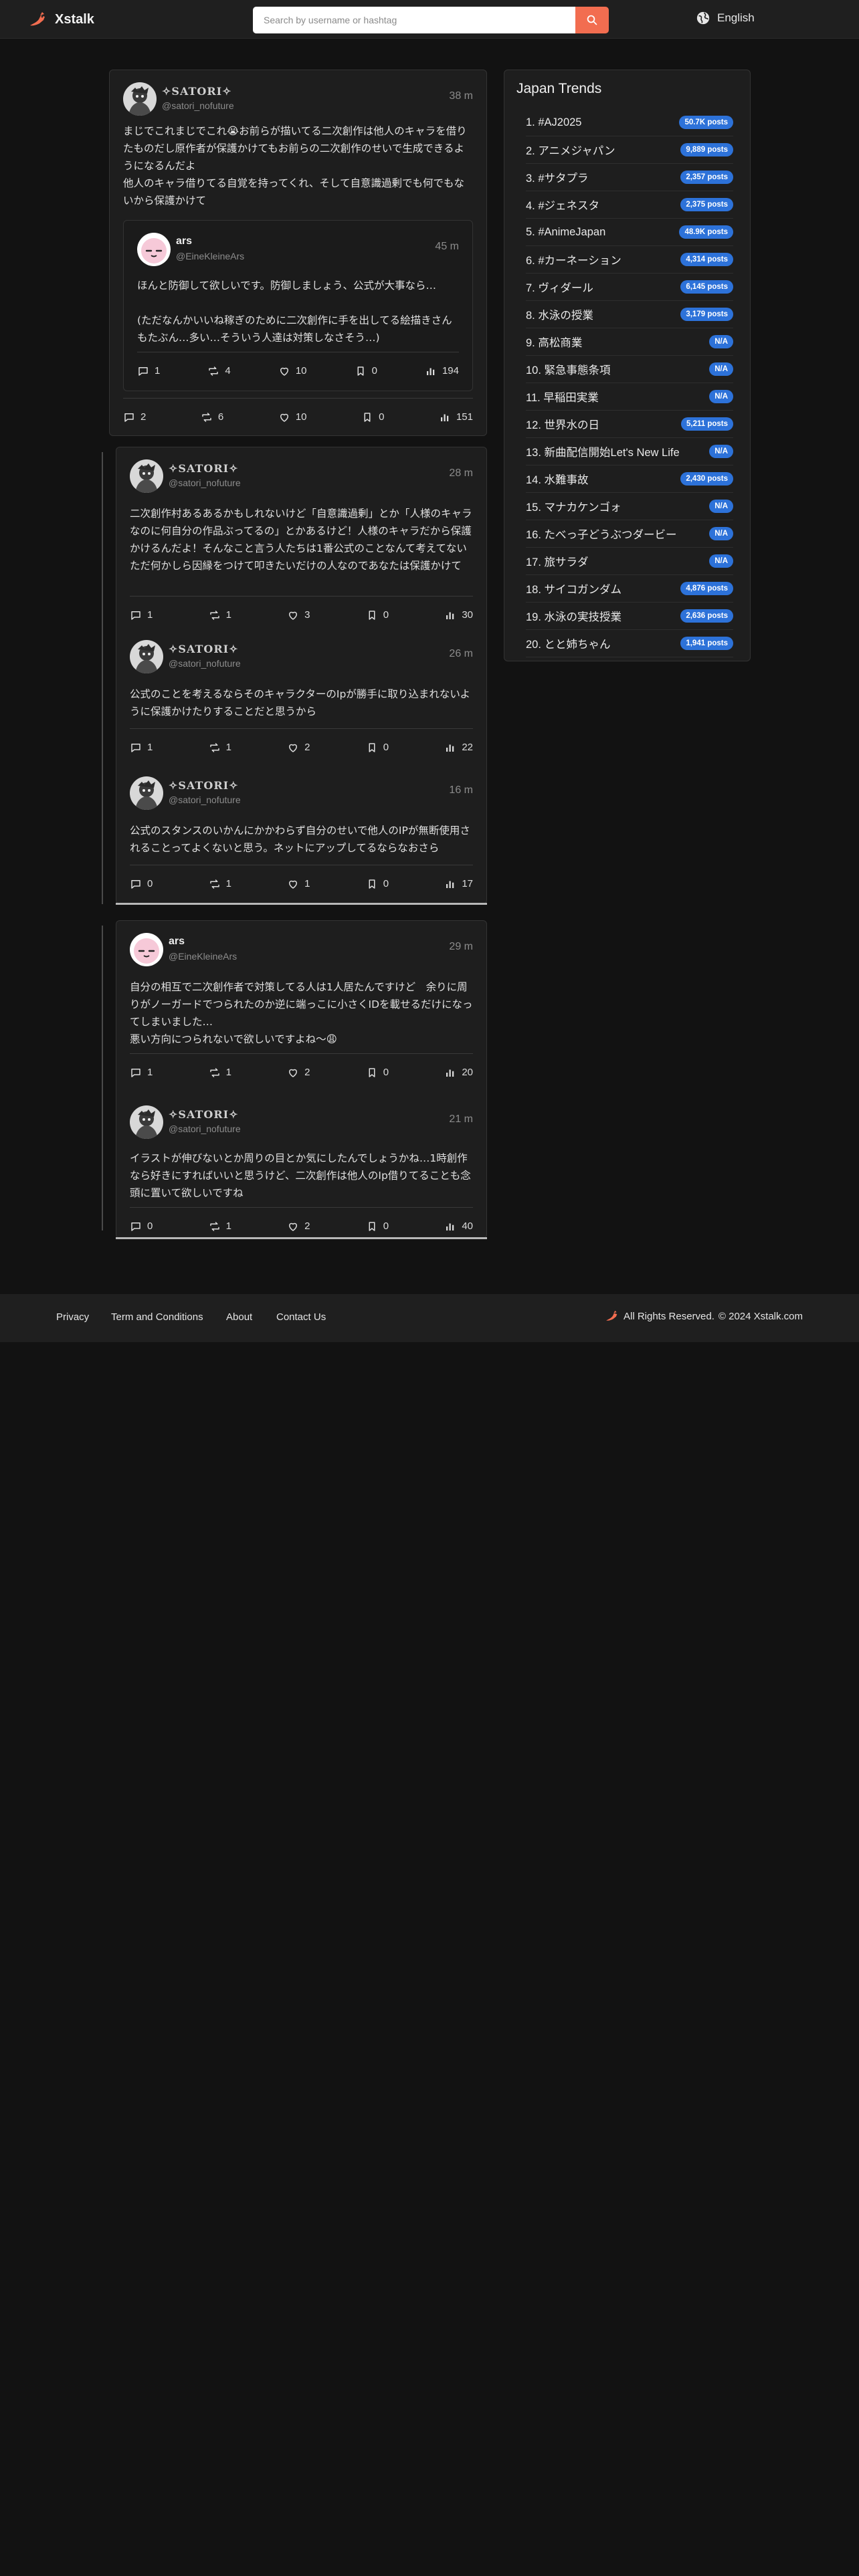  I want to click on views-button: 30, so click(459, 615).